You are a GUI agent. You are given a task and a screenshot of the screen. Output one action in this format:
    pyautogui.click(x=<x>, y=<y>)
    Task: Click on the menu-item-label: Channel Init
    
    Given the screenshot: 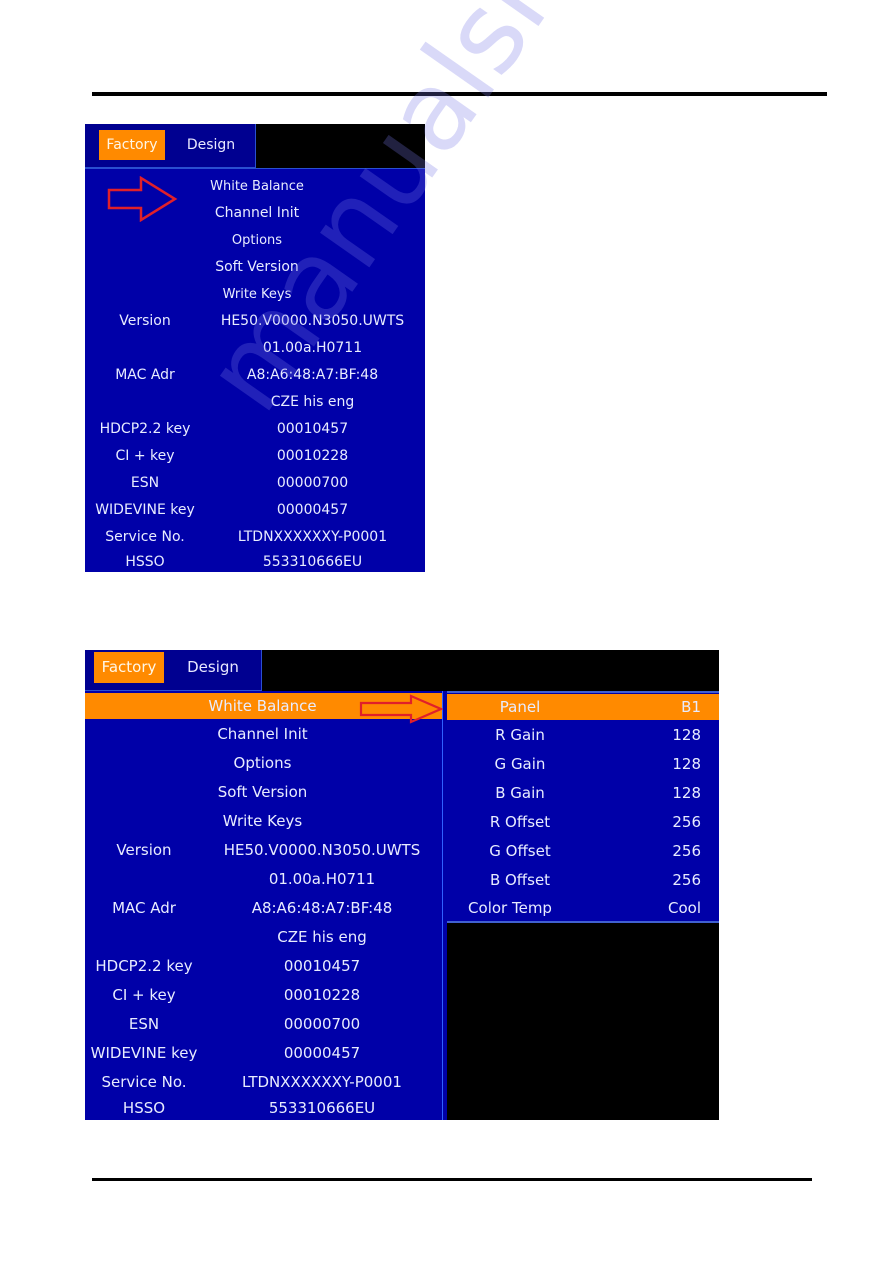 What is the action you would take?
    pyautogui.click(x=257, y=213)
    